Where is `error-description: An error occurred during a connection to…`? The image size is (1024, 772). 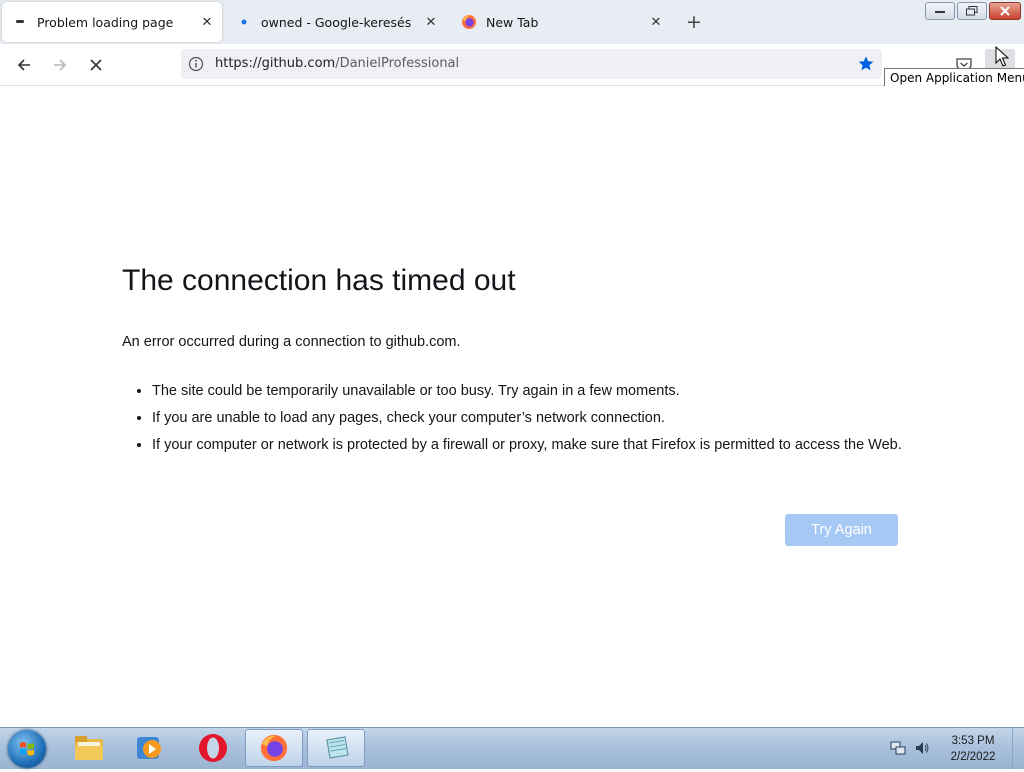
error-description: An error occurred during a connection to… is located at coordinates (291, 342).